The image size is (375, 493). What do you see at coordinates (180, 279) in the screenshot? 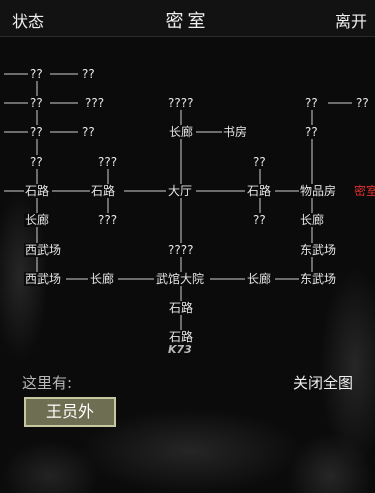
I see `map-node-martial-courtyard: 武馆大院` at bounding box center [180, 279].